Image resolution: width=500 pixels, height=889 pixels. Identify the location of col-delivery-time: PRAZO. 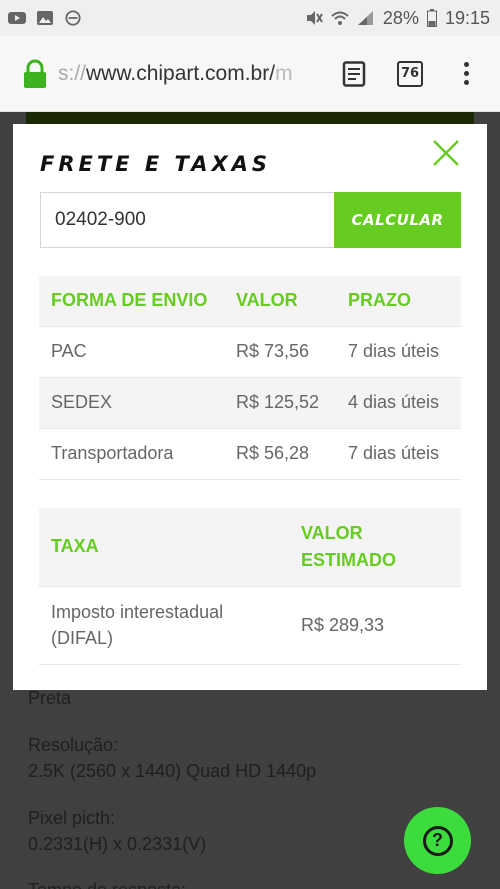
(379, 300).